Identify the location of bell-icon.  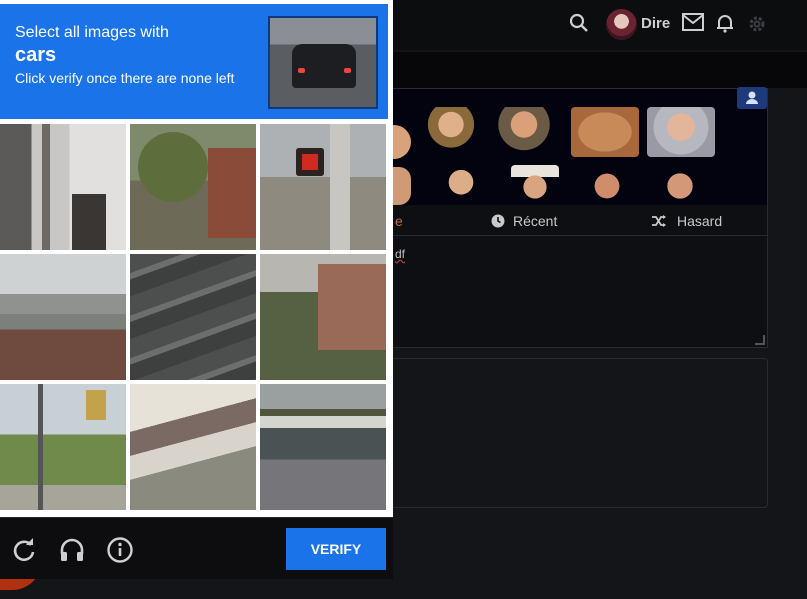
(725, 23).